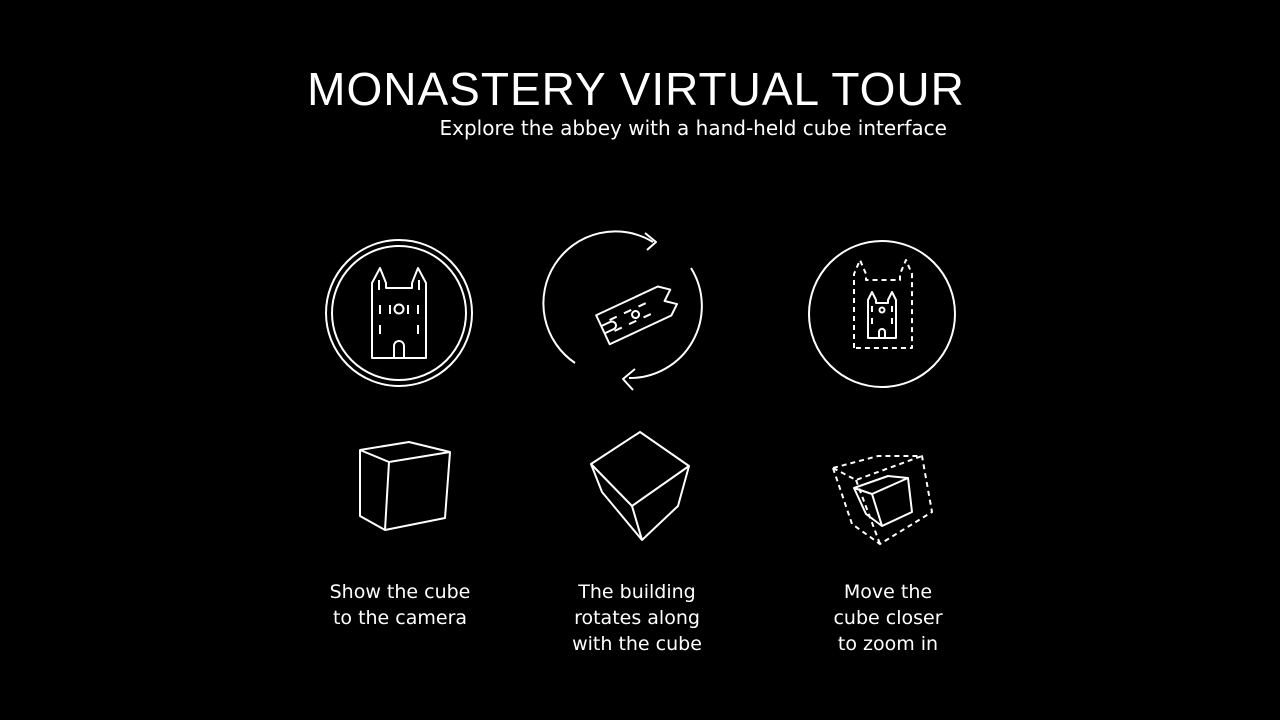 The image size is (1280, 720). I want to click on caption-line: rotates along, so click(637, 618).